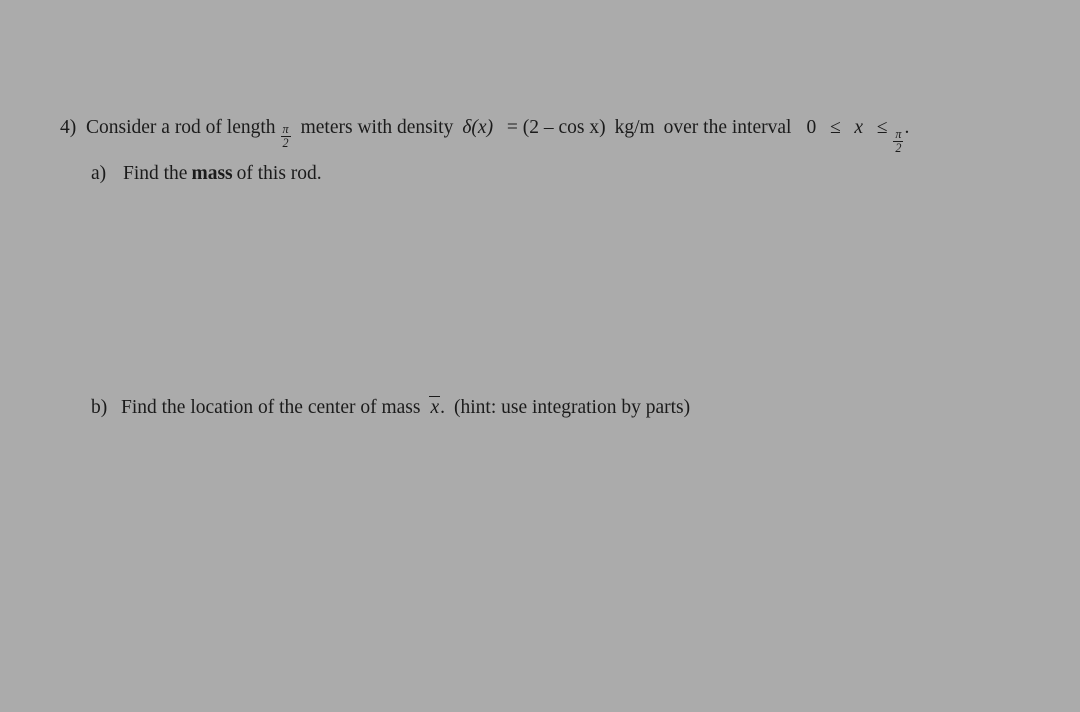  What do you see at coordinates (907, 127) in the screenshot?
I see `statement-terminator: .` at bounding box center [907, 127].